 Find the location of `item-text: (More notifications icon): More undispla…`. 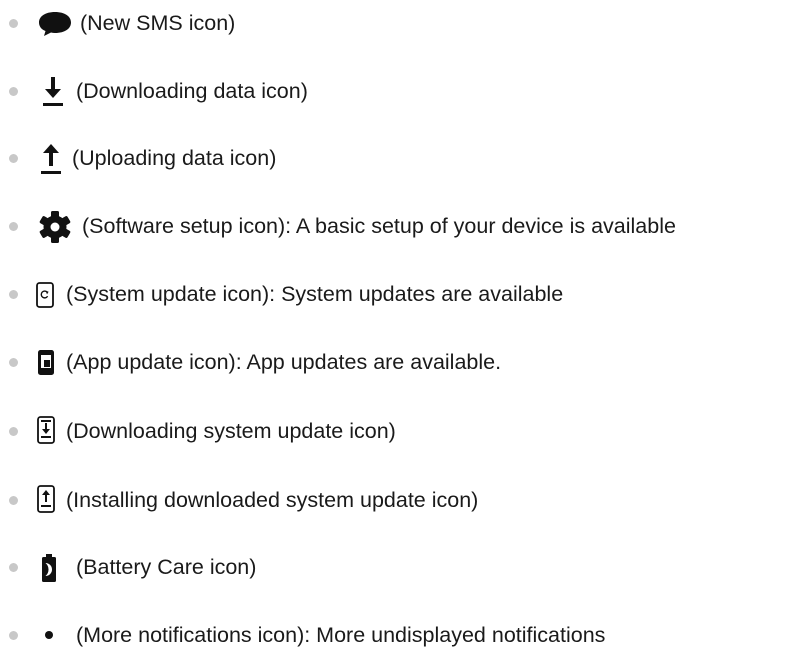

item-text: (More notifications icon): More undispla… is located at coordinates (341, 635).